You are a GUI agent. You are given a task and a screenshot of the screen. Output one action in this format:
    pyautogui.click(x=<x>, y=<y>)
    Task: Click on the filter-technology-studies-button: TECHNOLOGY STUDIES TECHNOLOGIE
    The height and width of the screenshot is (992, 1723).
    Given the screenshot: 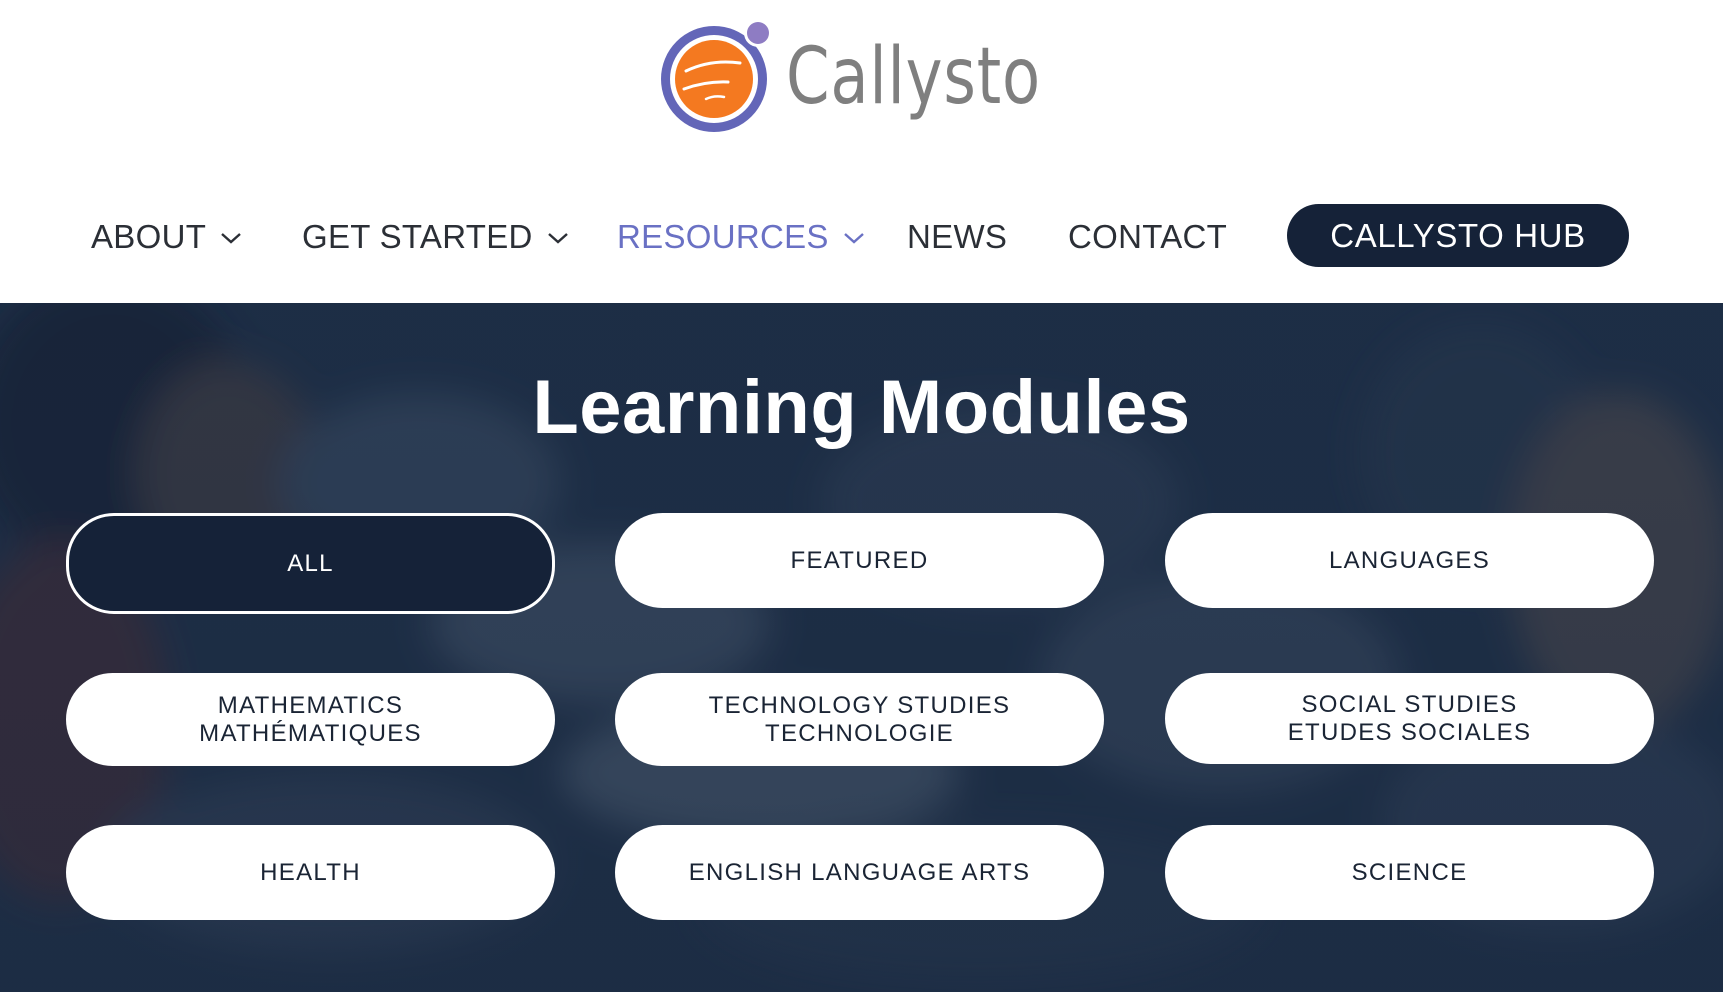 What is the action you would take?
    pyautogui.click(x=859, y=719)
    